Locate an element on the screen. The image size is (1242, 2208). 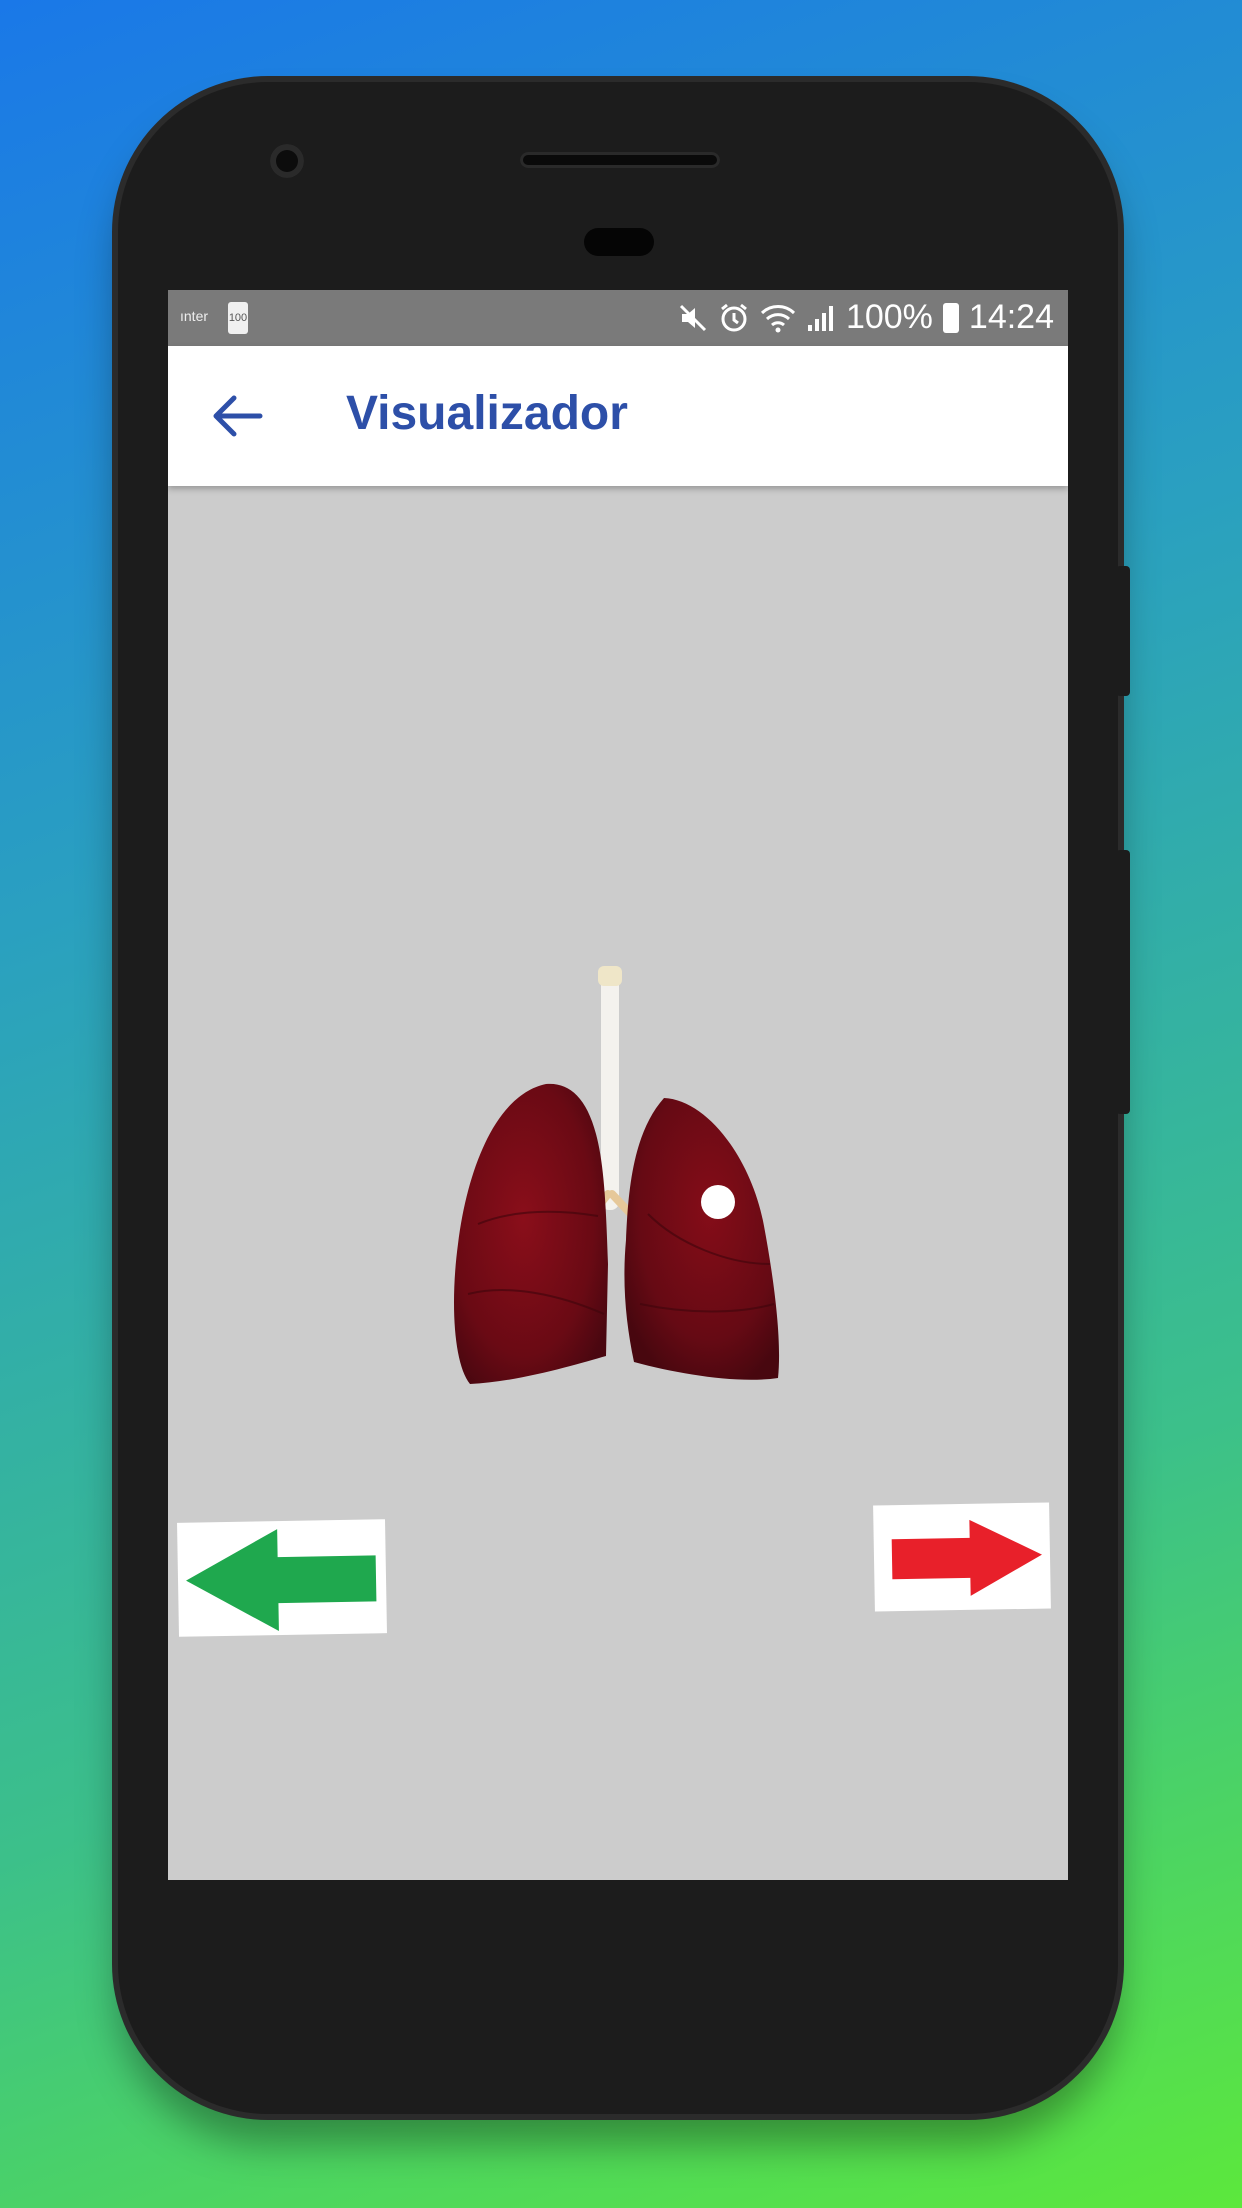
status-icons: 100% 14:24 is located at coordinates (866, 317).